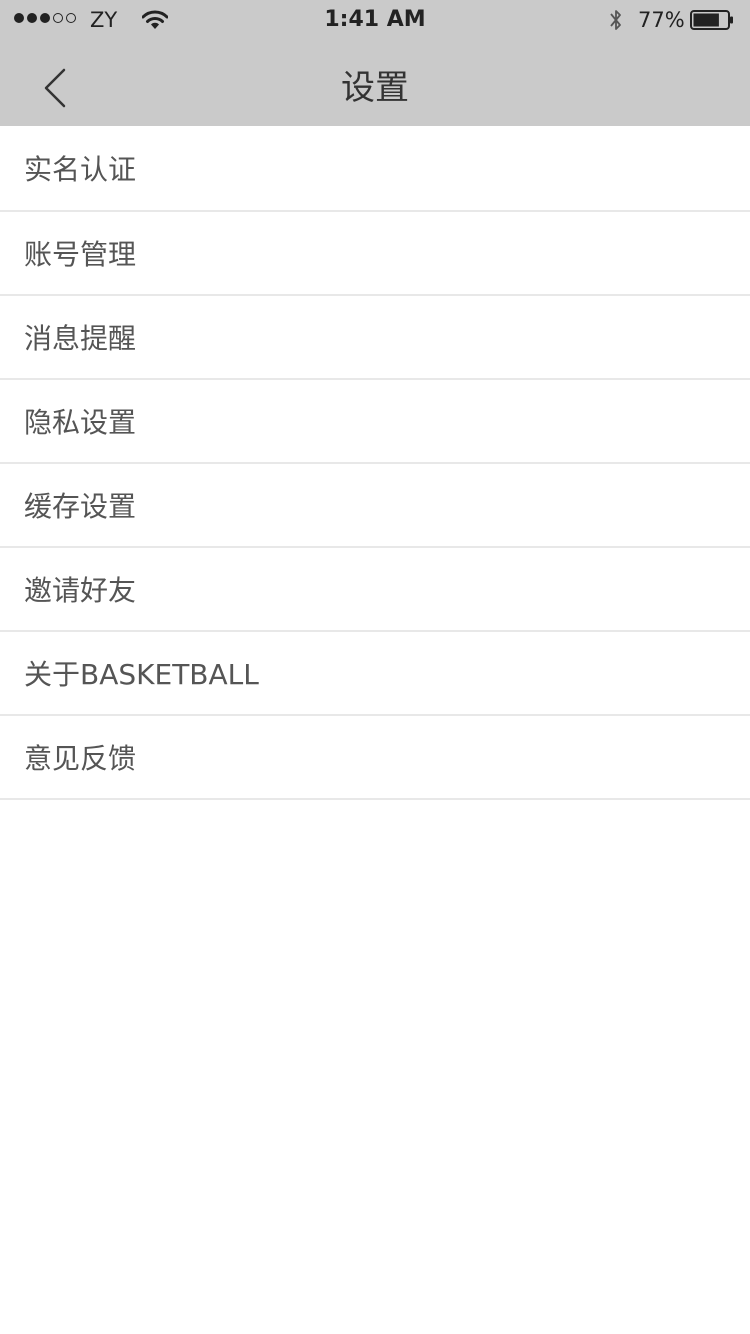 The height and width of the screenshot is (1334, 750). Describe the element at coordinates (375, 20) in the screenshot. I see `status-bar: ZY 1:41 AM 77%` at that location.